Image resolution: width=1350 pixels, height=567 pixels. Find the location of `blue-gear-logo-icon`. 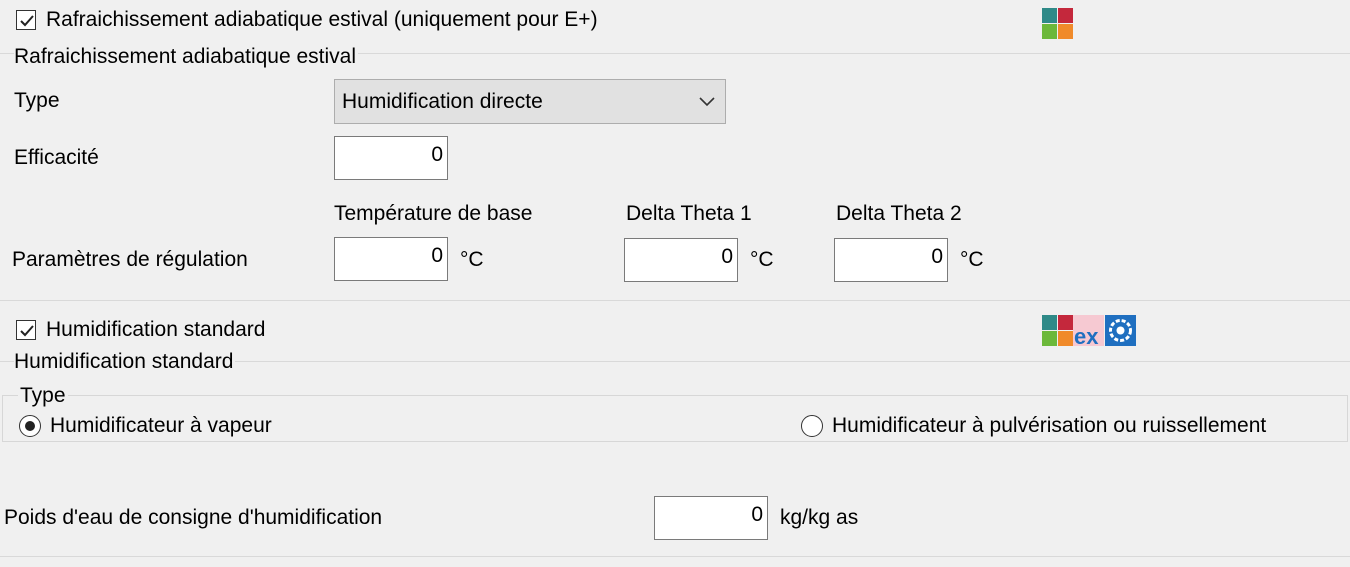

blue-gear-logo-icon is located at coordinates (1120, 330).